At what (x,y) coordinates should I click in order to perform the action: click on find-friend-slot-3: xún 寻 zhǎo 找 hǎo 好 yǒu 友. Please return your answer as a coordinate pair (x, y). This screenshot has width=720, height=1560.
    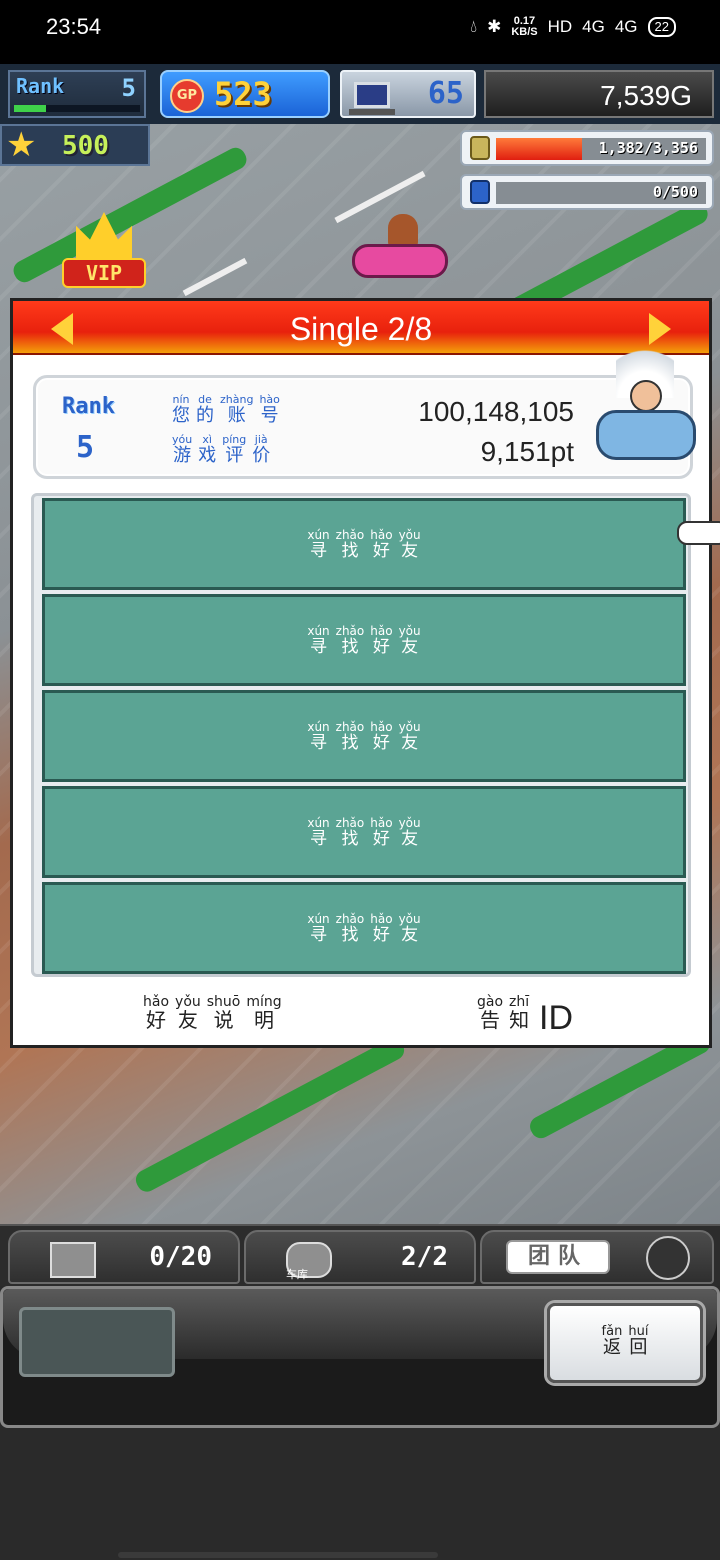
    Looking at the image, I should click on (364, 736).